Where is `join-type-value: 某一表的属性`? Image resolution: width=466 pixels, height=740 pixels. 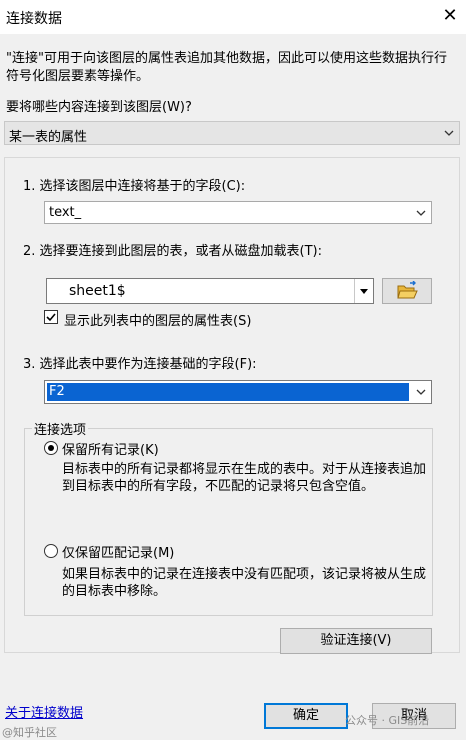
join-type-value: 某一表的属性 is located at coordinates (48, 137).